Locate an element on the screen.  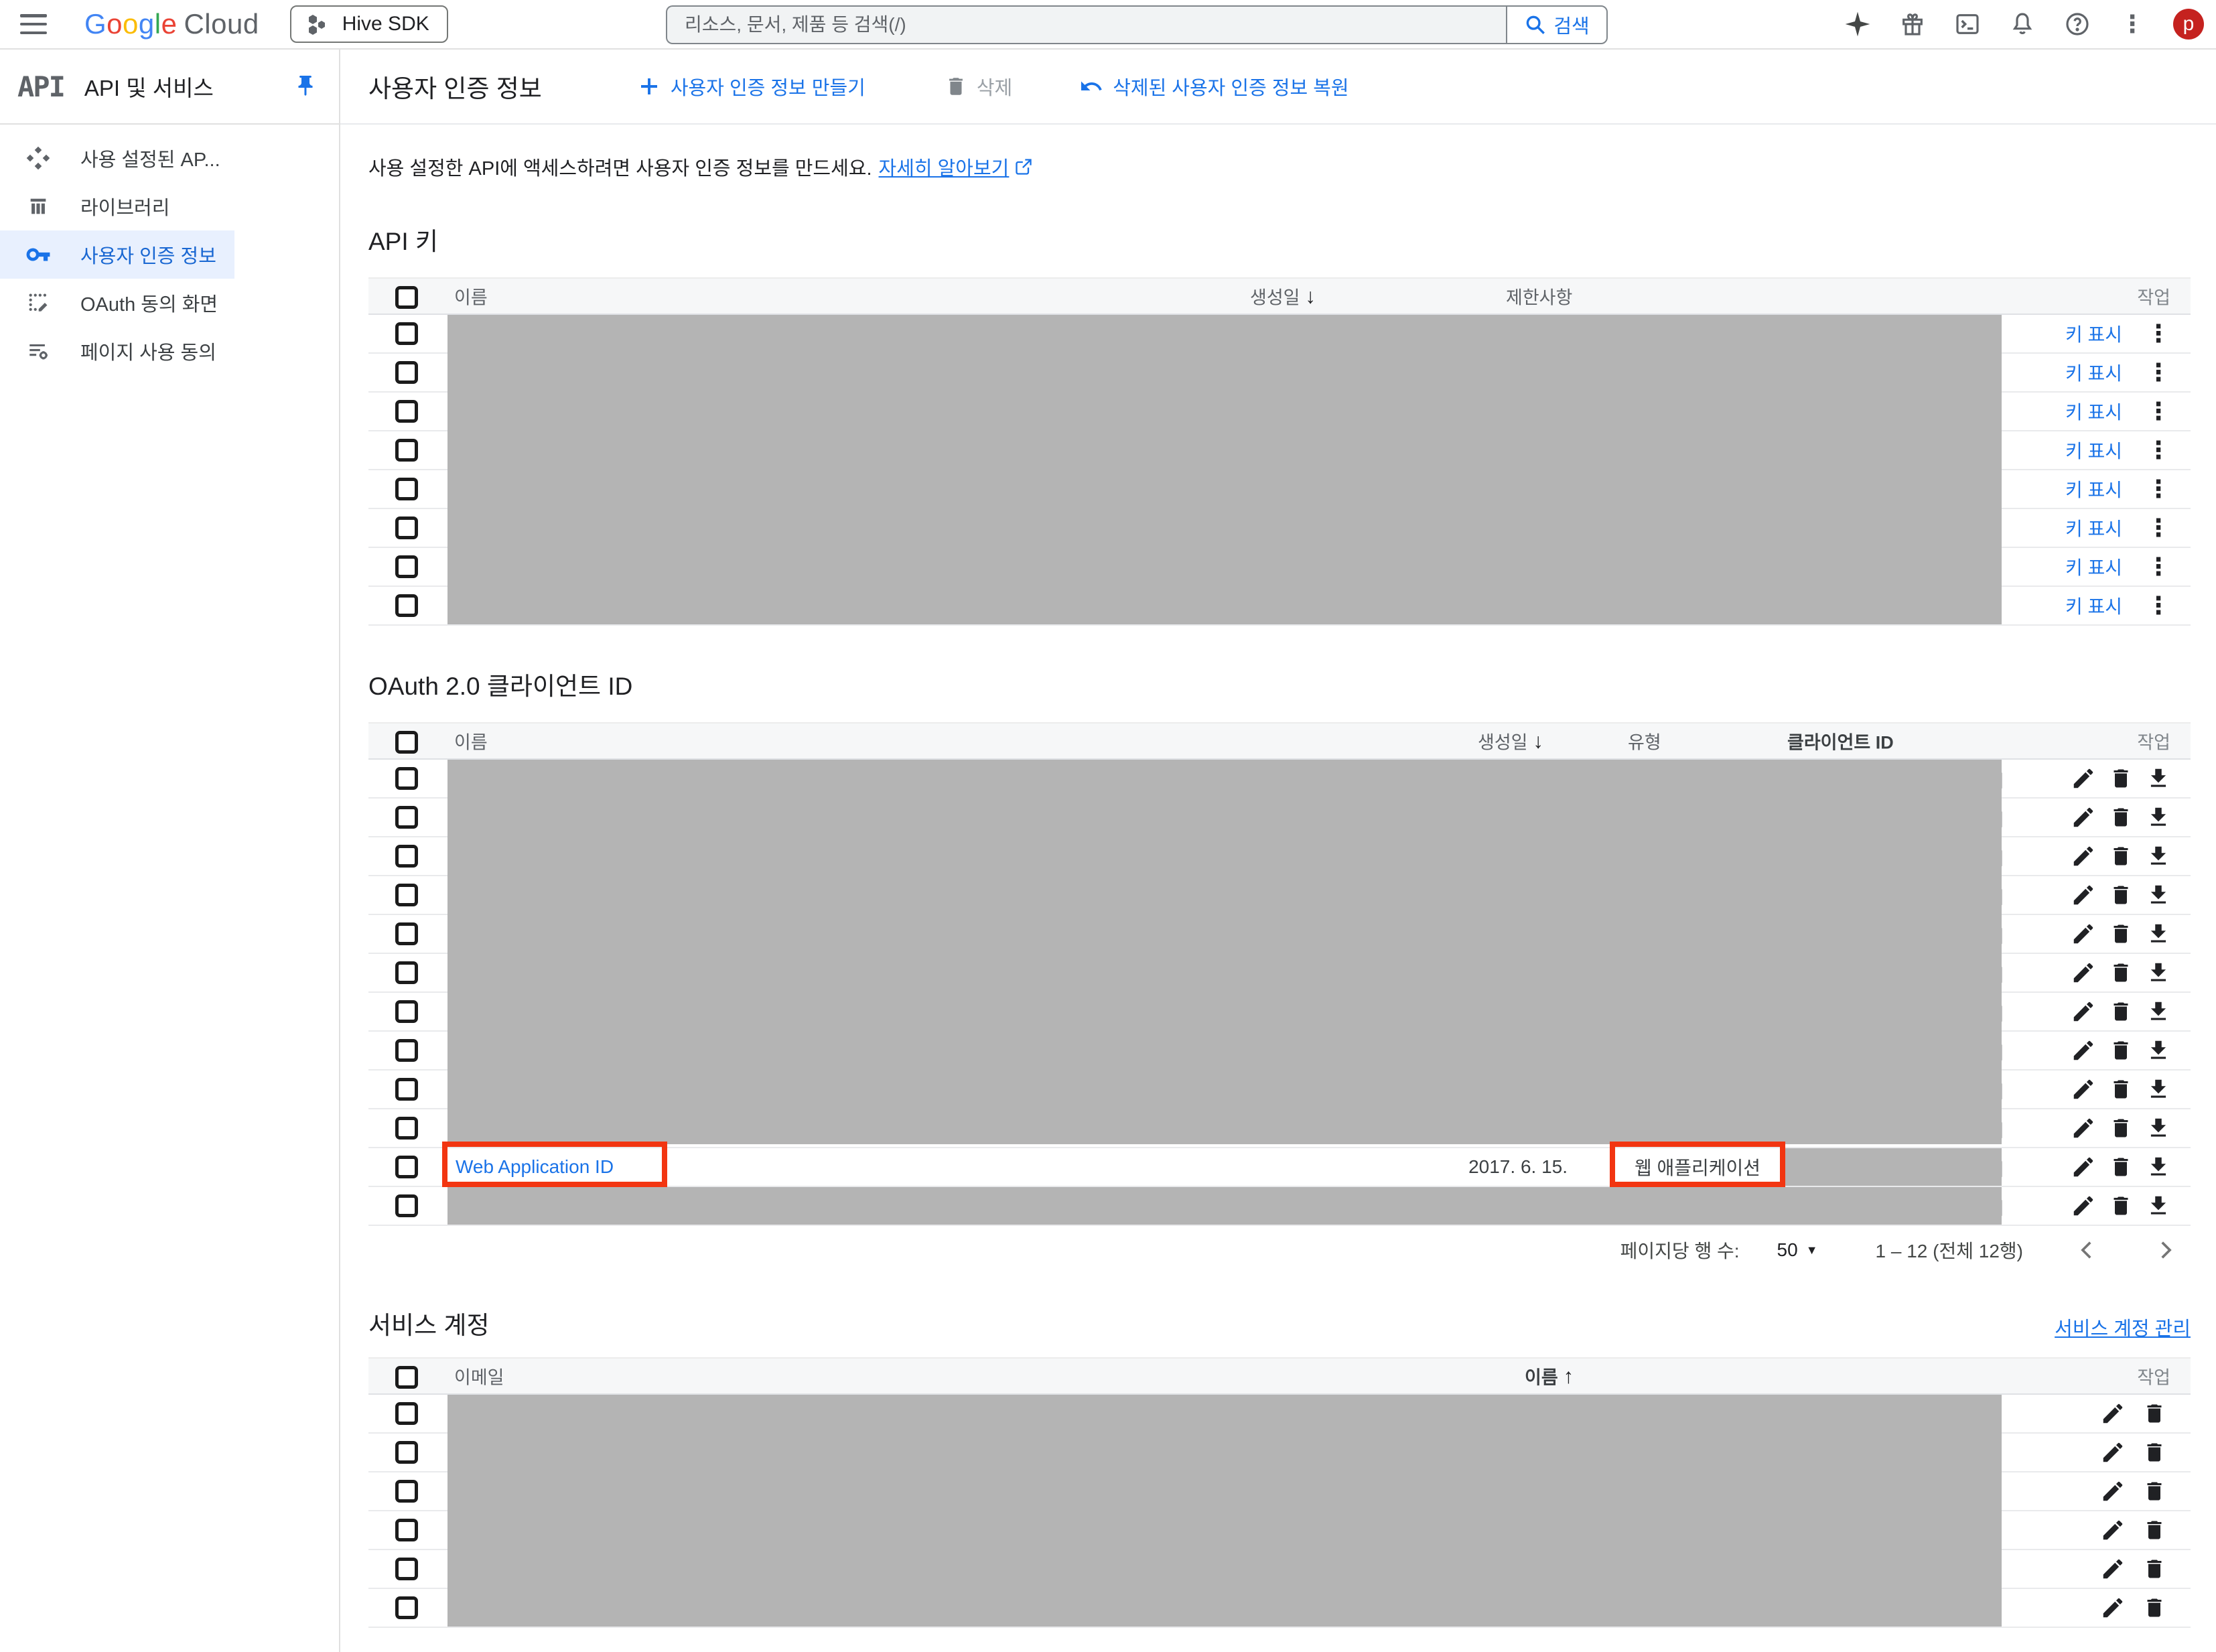
next-page-icon is located at coordinates (2165, 1250).